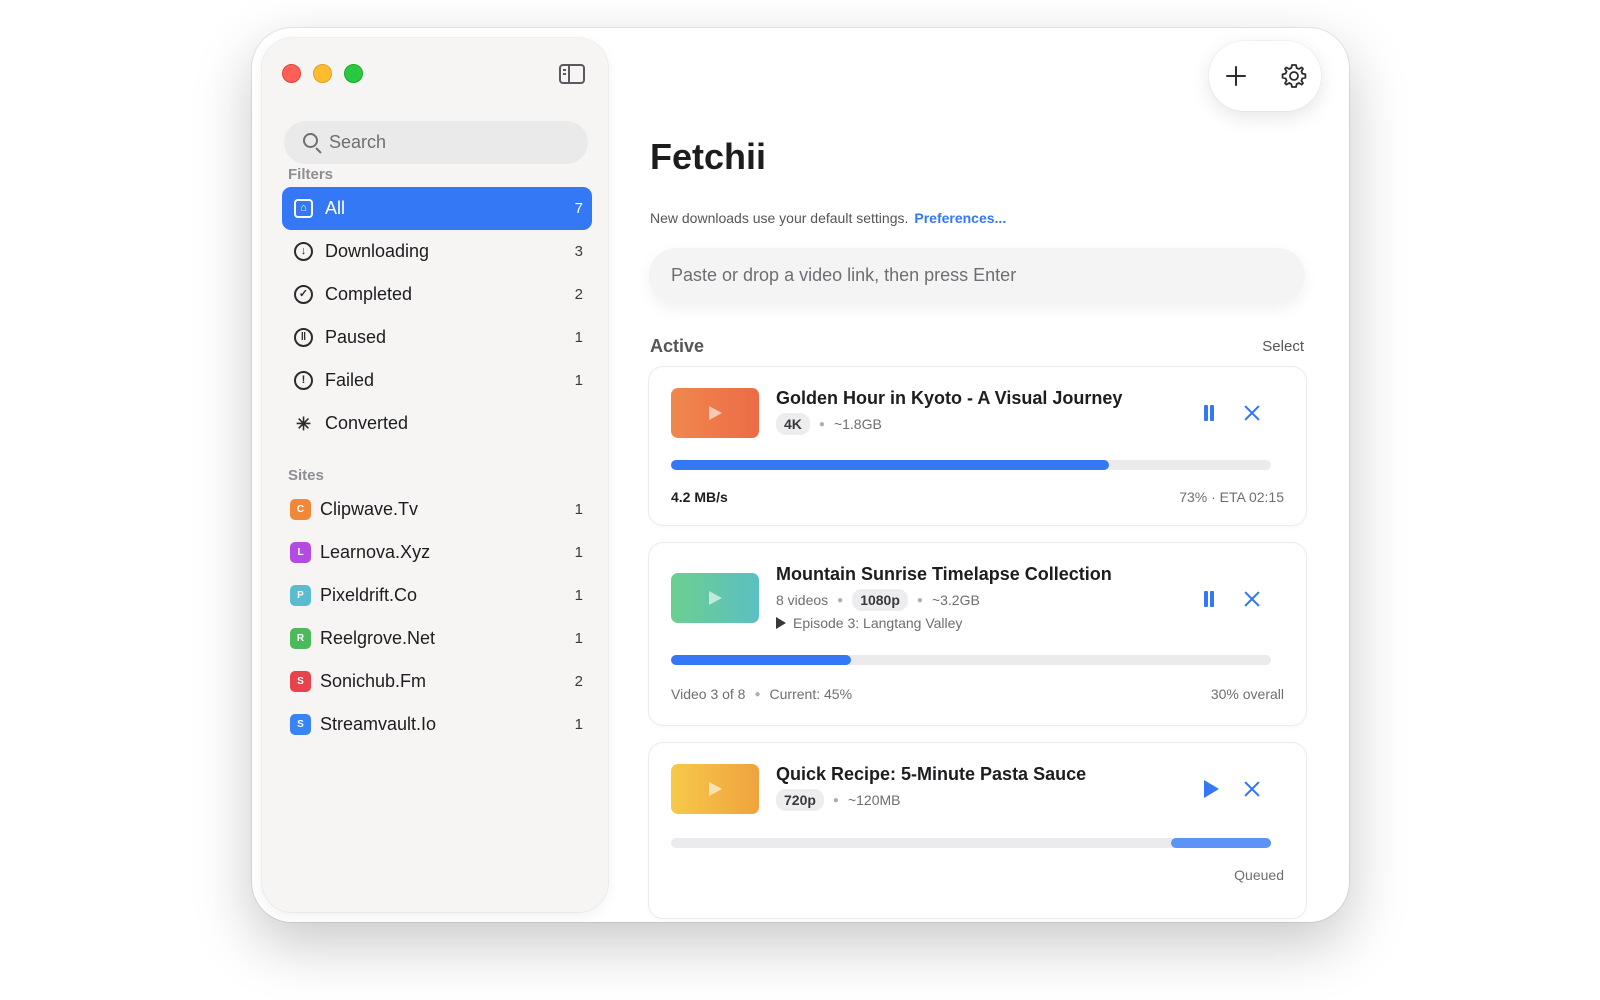 This screenshot has width=1600, height=1000. Describe the element at coordinates (811, 694) in the screenshot. I see `current-progress: Current: 45%` at that location.